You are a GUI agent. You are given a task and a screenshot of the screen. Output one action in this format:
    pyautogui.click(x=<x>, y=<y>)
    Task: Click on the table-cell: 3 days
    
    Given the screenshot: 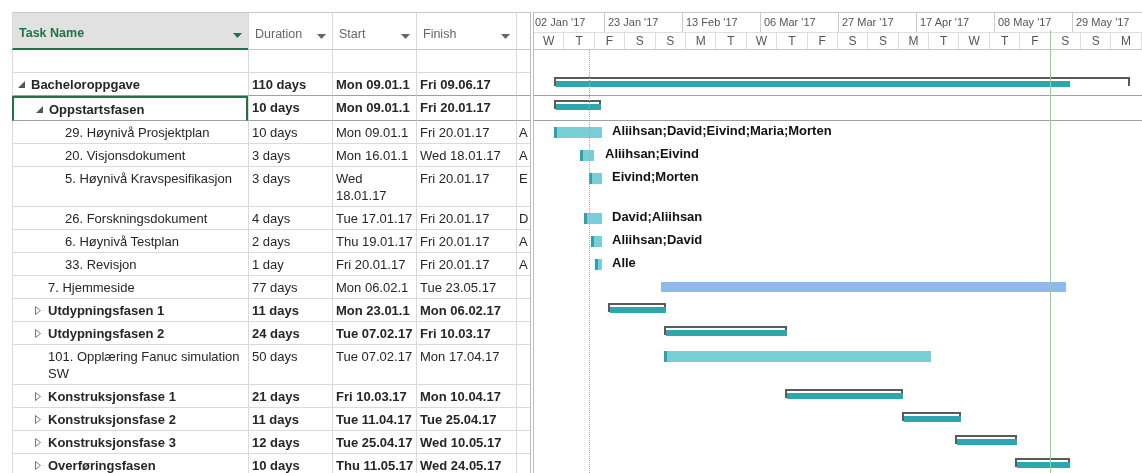 What is the action you would take?
    pyautogui.click(x=271, y=178)
    